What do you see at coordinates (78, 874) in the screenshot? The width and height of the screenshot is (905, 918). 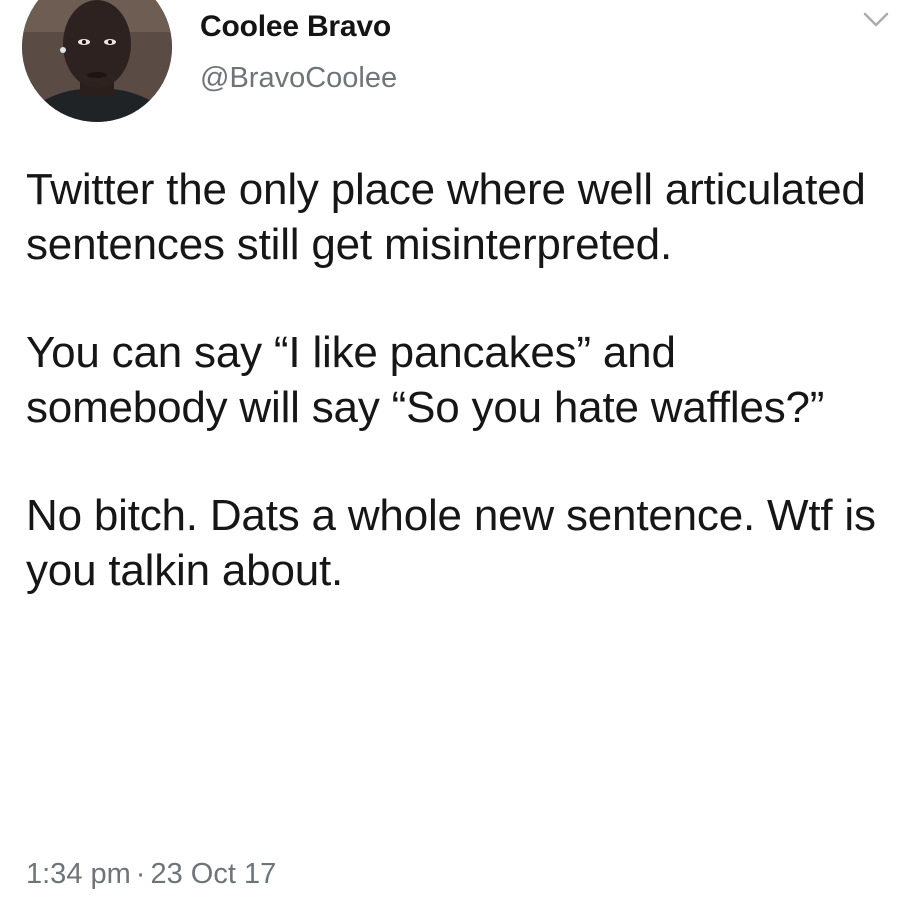 I see `tweet-time: 1:34 pm` at bounding box center [78, 874].